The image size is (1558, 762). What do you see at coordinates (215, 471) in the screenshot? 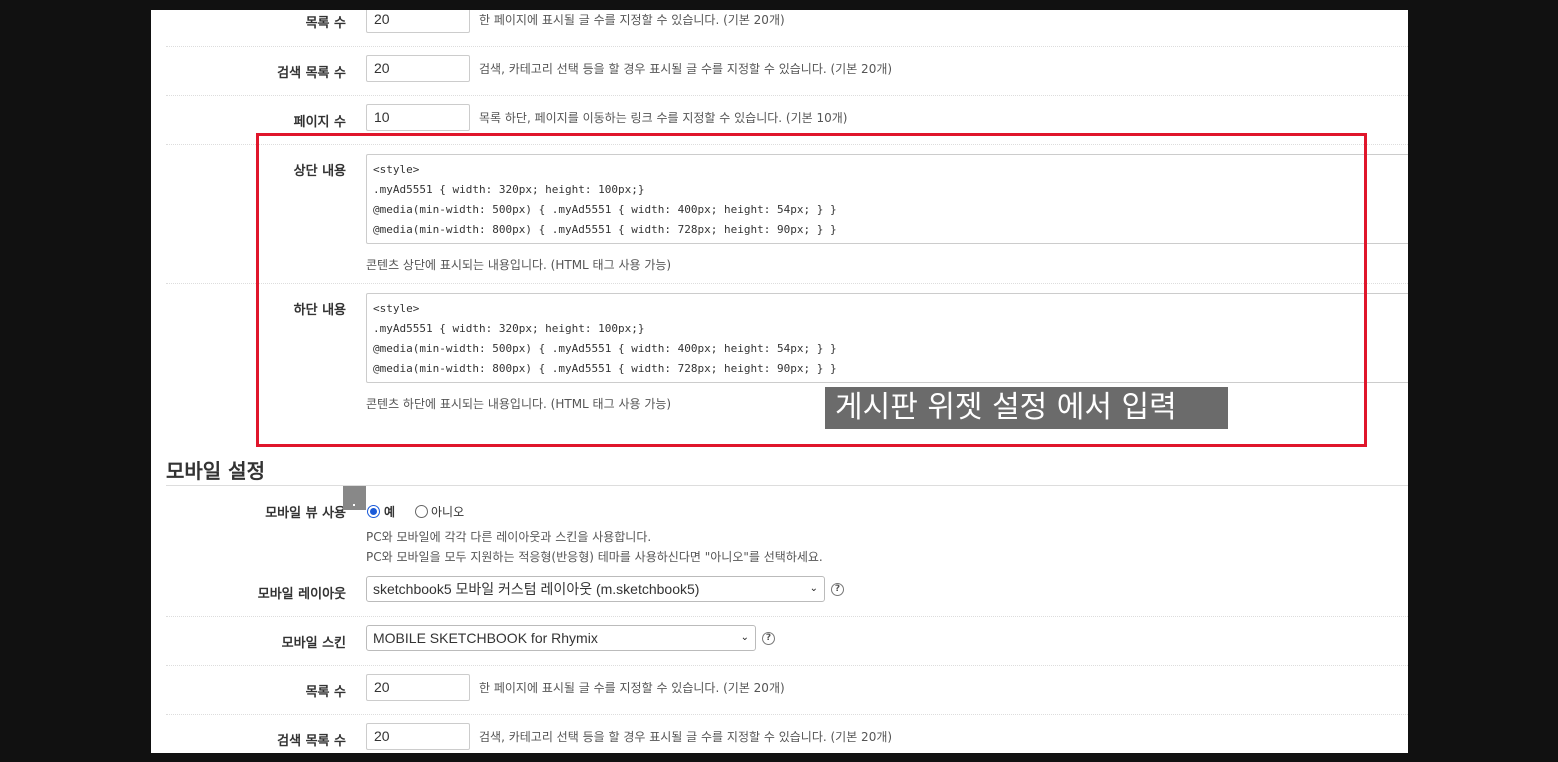
I see `mobile-settings-title: 모바일 설정` at bounding box center [215, 471].